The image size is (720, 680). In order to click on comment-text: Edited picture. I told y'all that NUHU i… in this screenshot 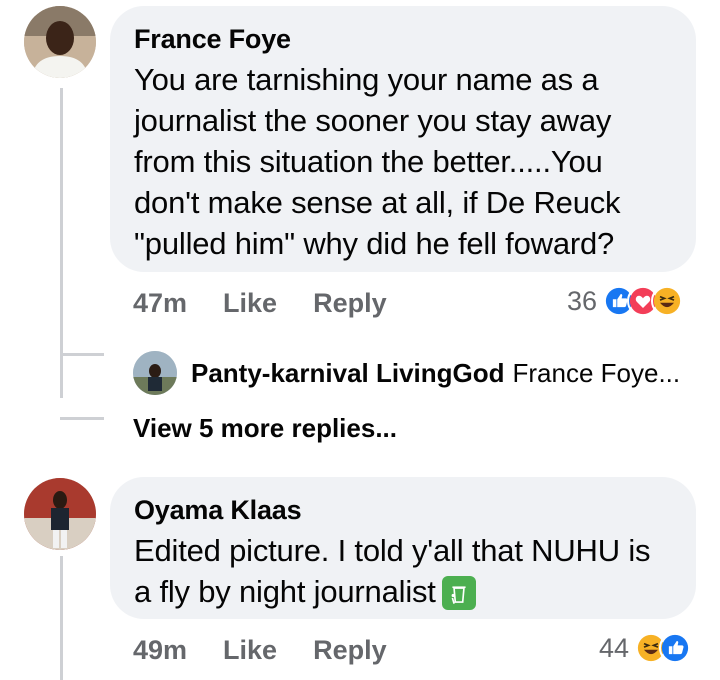, I will do `click(403, 571)`.